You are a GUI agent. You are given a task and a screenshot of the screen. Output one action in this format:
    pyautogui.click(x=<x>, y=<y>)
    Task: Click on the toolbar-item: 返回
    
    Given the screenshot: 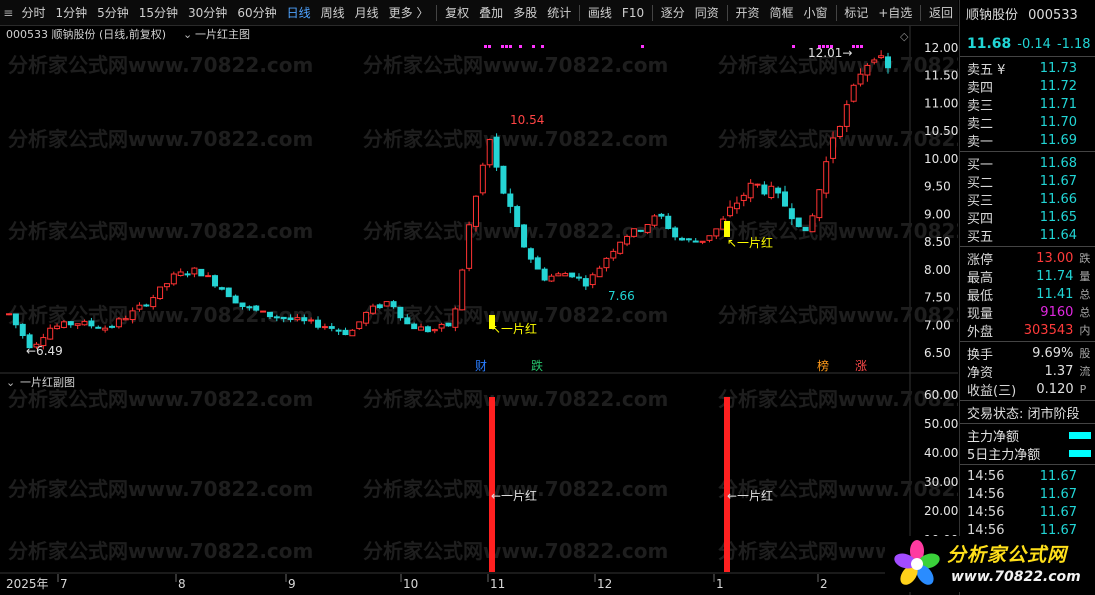 What is the action you would take?
    pyautogui.click(x=941, y=12)
    